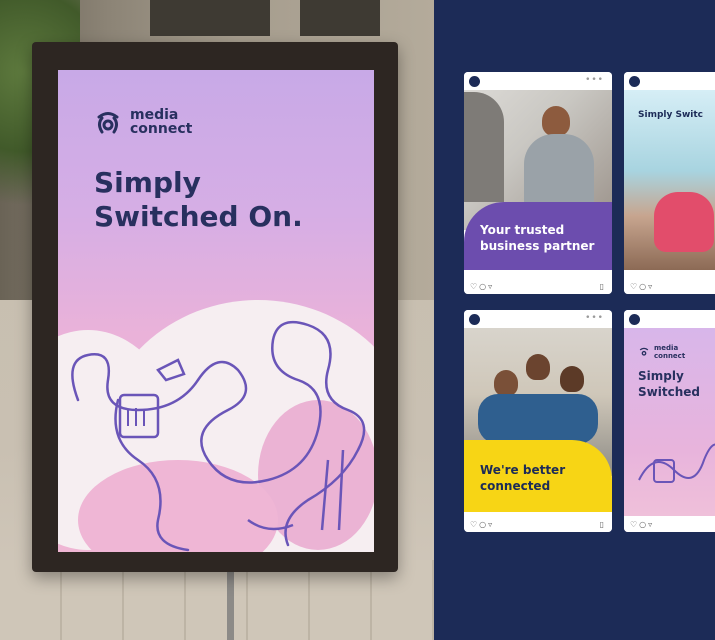 This screenshot has height=640, width=715. What do you see at coordinates (522, 230) in the screenshot?
I see `card-caption-line1: Your trusted` at bounding box center [522, 230].